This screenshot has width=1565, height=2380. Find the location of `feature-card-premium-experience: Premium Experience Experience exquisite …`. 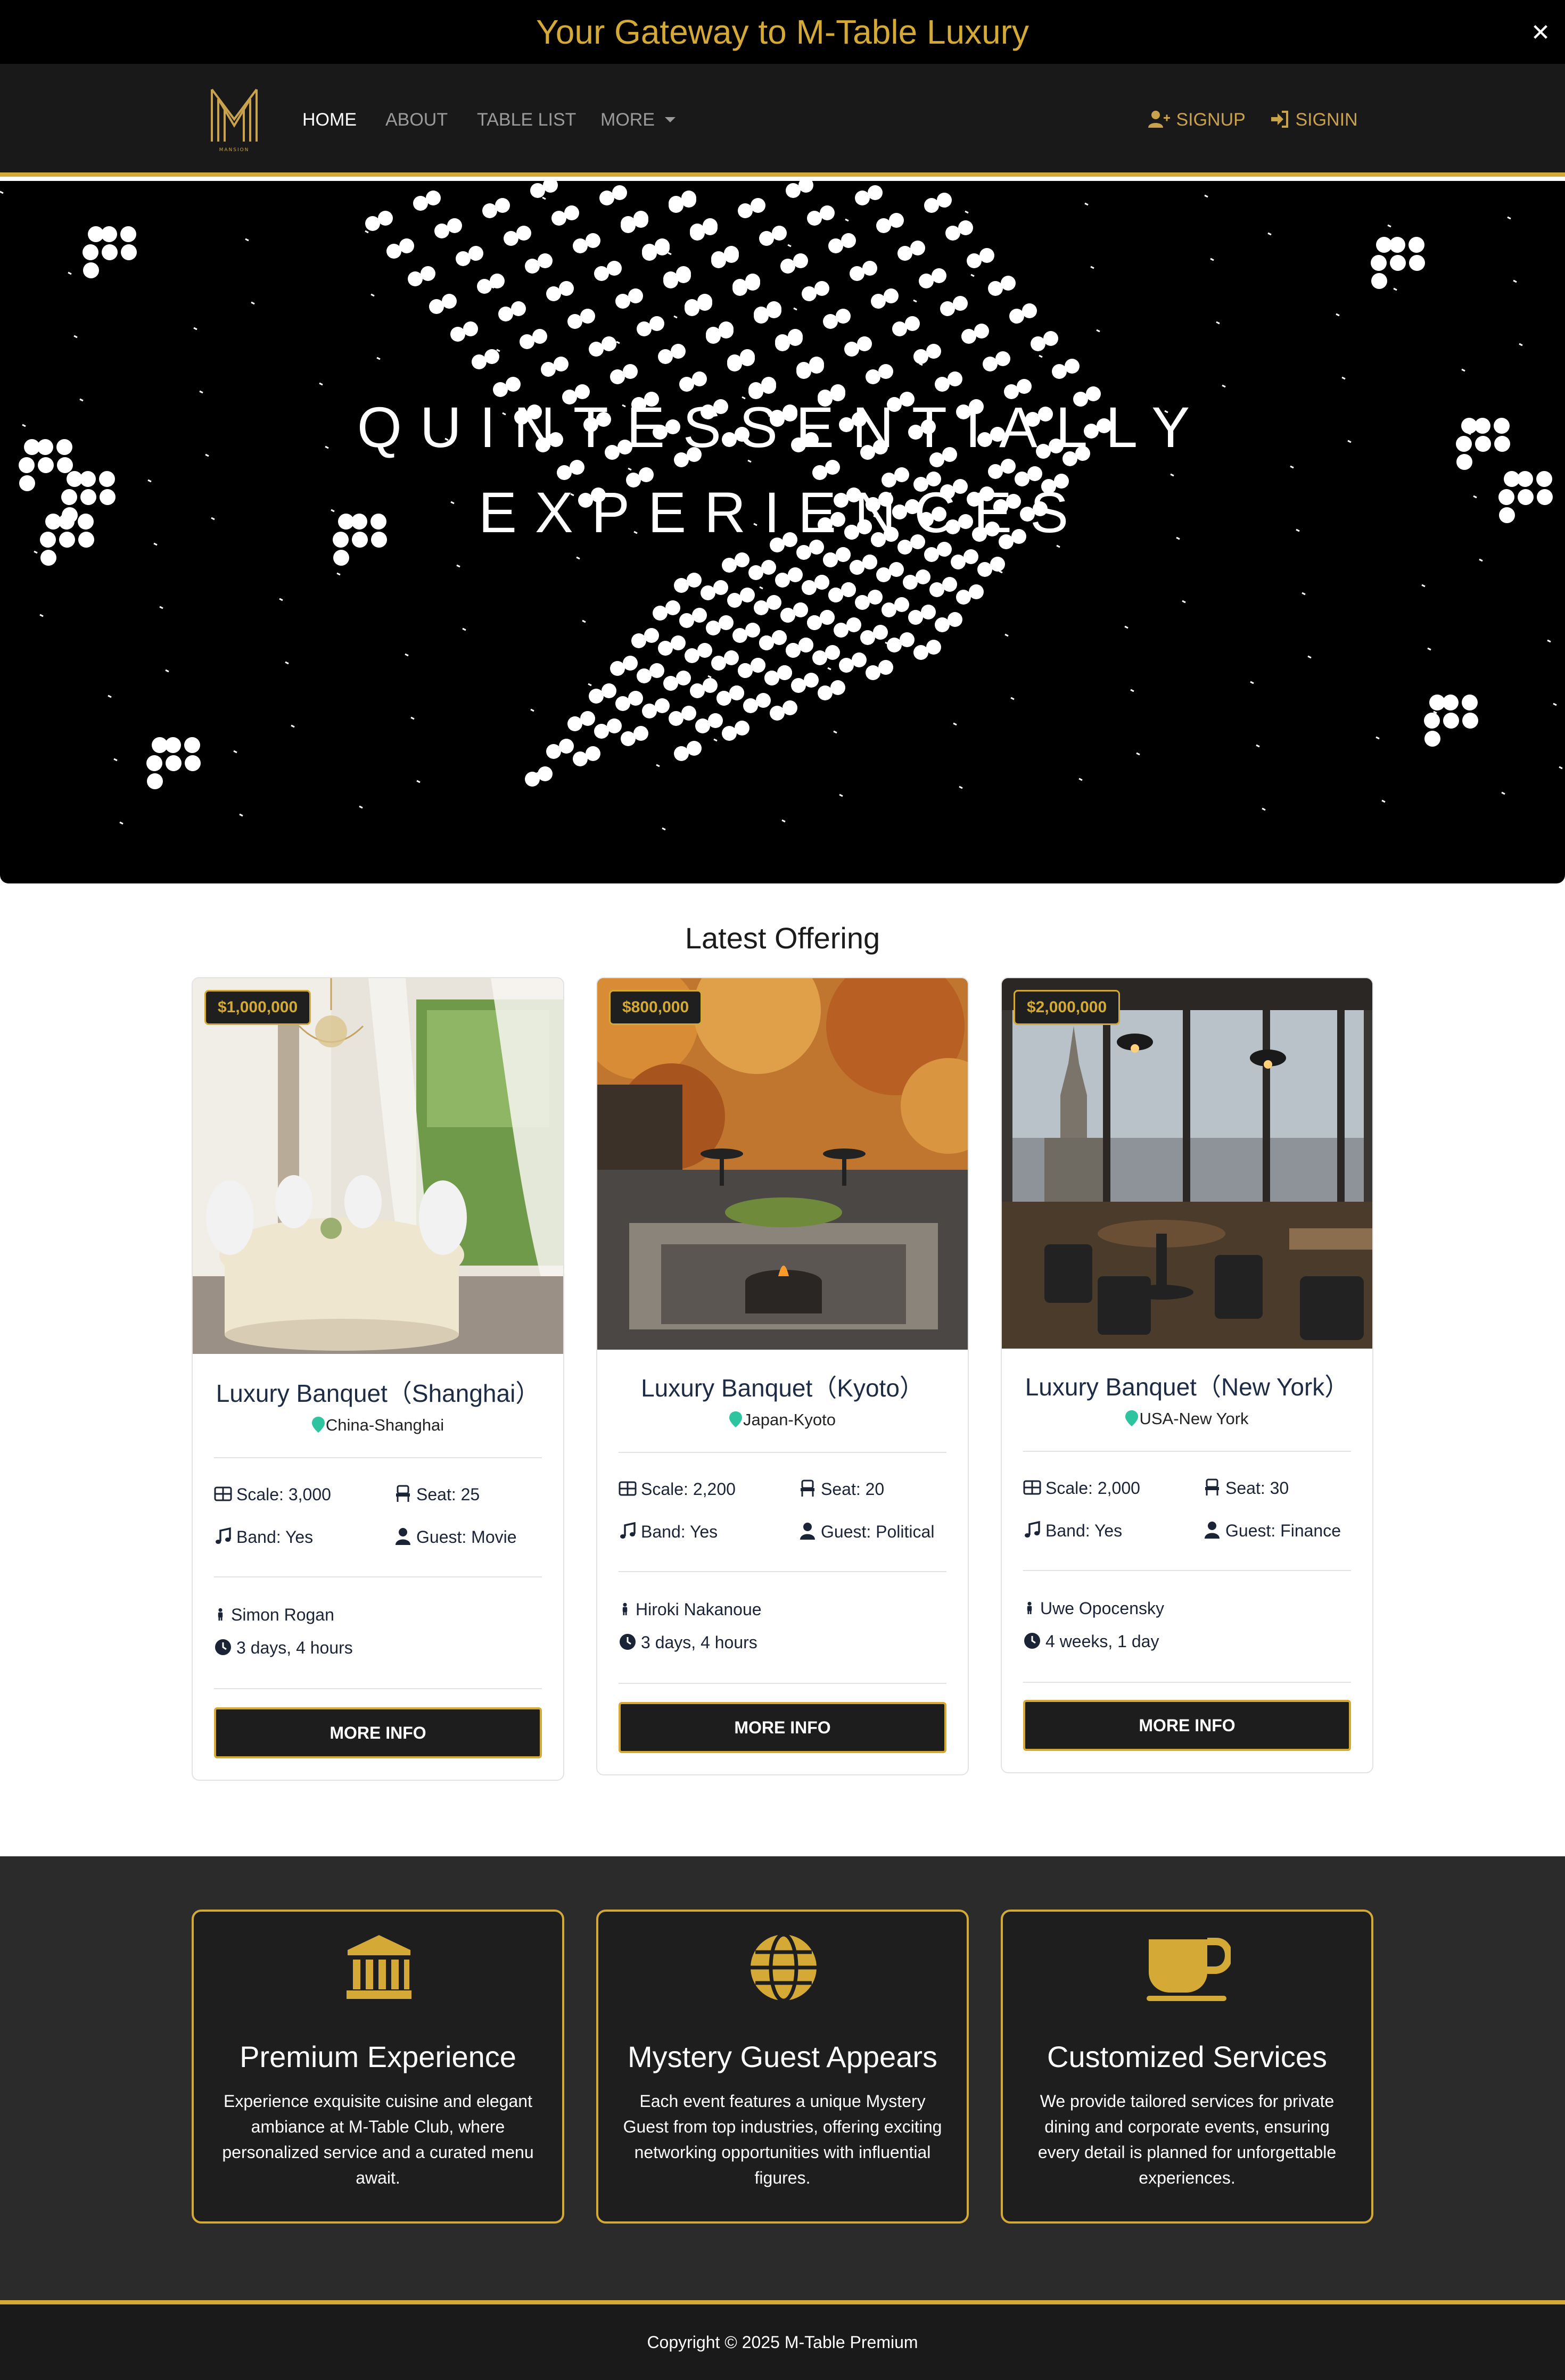

feature-card-premium-experience: Premium Experience Experience exquisite … is located at coordinates (378, 2067).